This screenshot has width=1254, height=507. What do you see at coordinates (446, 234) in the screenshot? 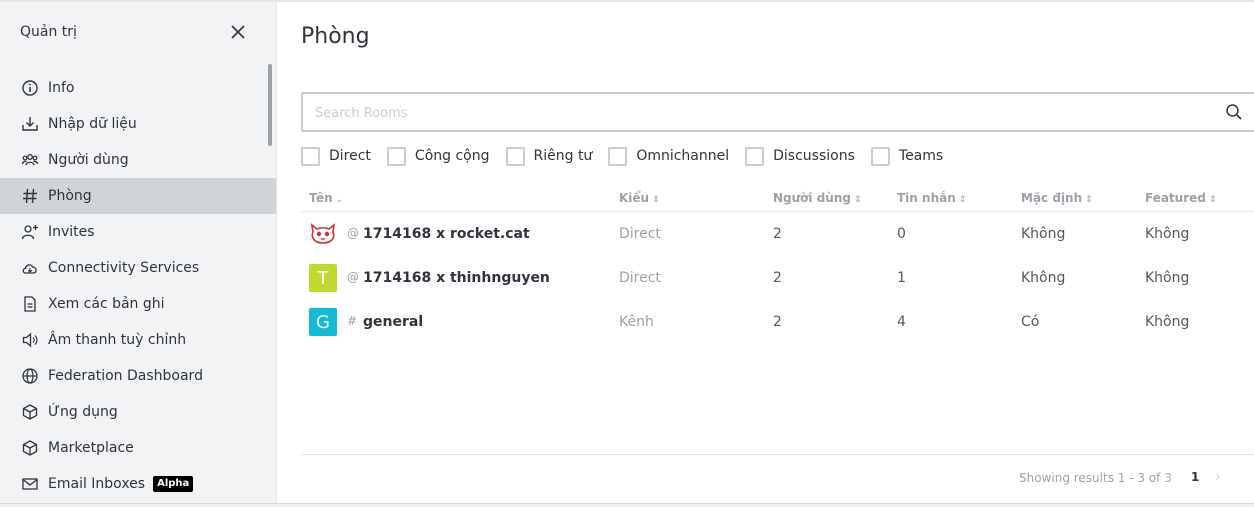
I see `room-name: 1714168 x rocket.cat` at bounding box center [446, 234].